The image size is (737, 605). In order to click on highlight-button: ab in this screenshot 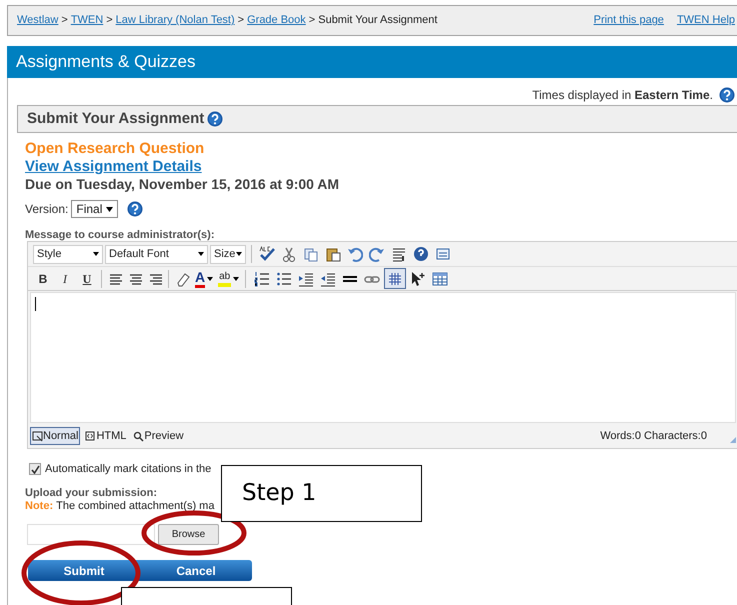, I will do `click(229, 278)`.